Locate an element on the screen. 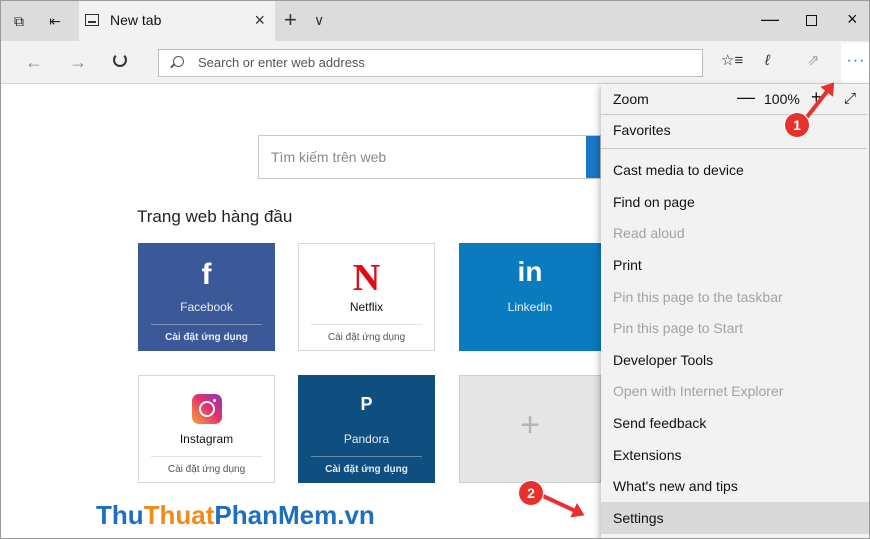  linkedin-logo-icon: in is located at coordinates (530, 271).